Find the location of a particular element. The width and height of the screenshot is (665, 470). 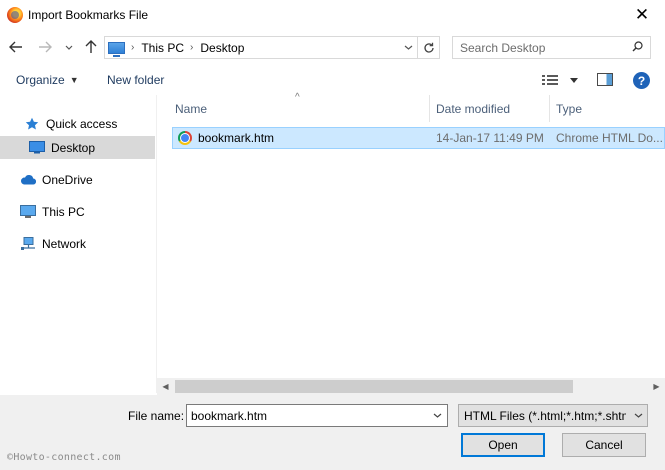

column-date-modified: Date modified is located at coordinates (473, 109).